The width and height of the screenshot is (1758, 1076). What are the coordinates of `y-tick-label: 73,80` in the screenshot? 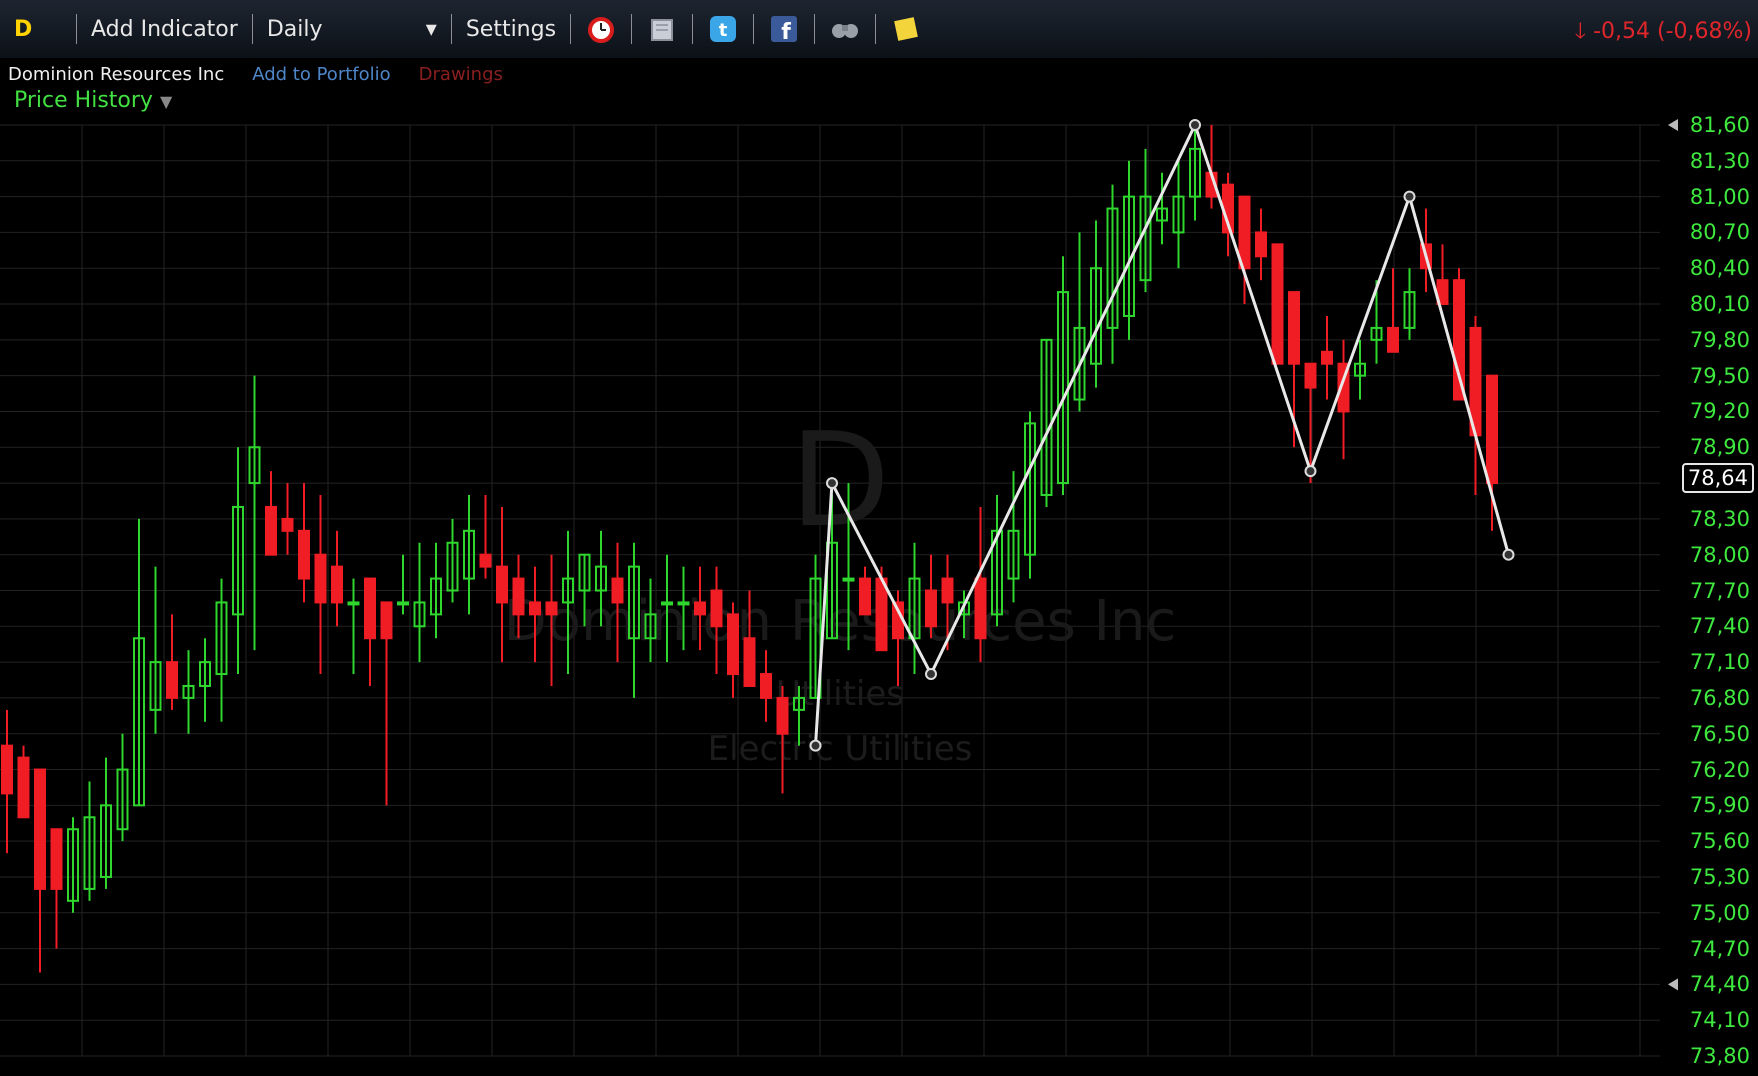 It's located at (1719, 1056).